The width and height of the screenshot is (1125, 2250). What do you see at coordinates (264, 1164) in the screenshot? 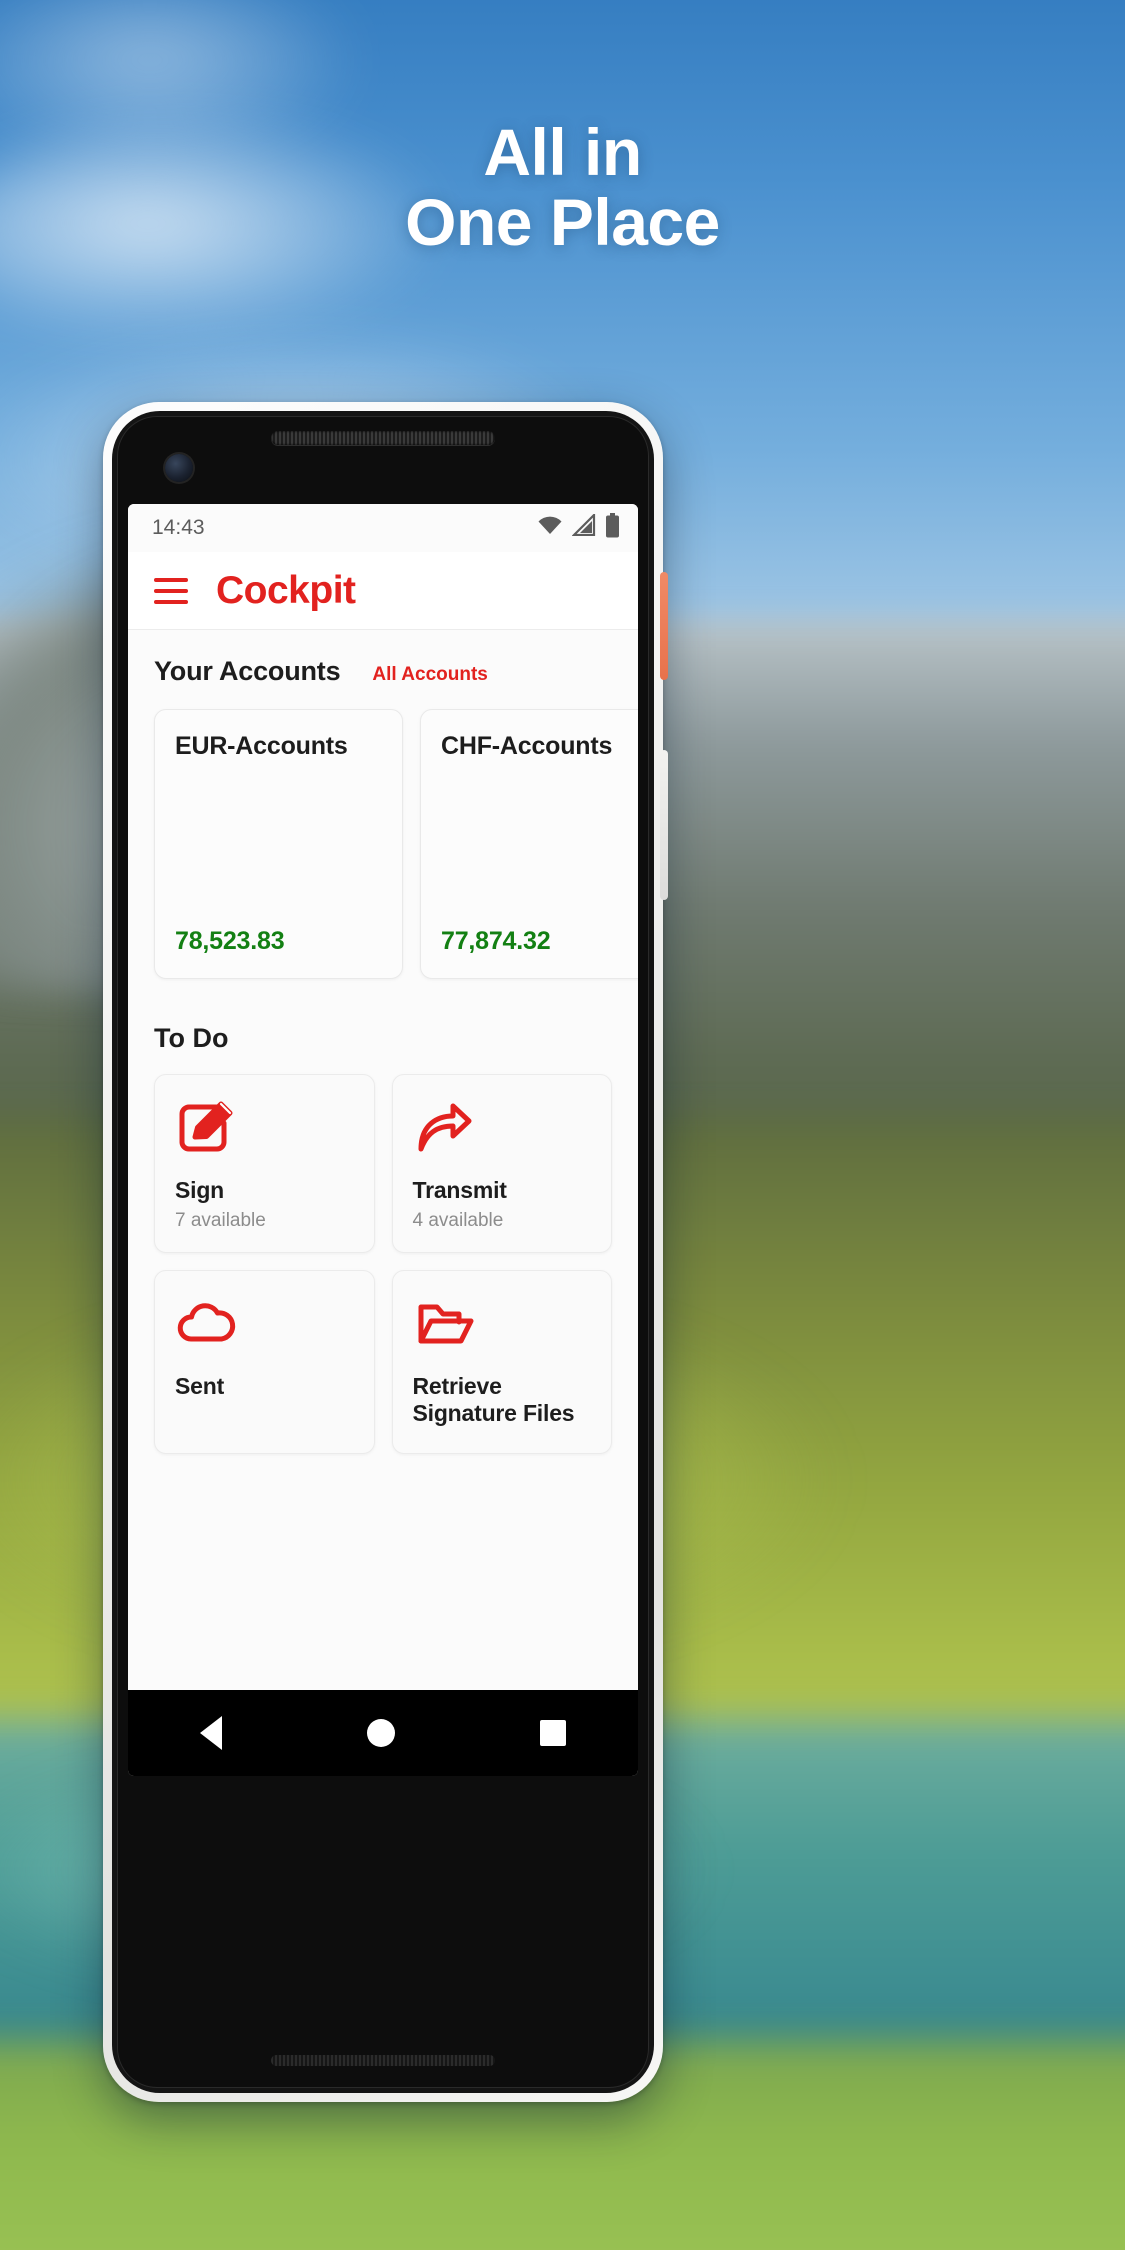
I see `todo-card-sign: Sign 7 available` at bounding box center [264, 1164].